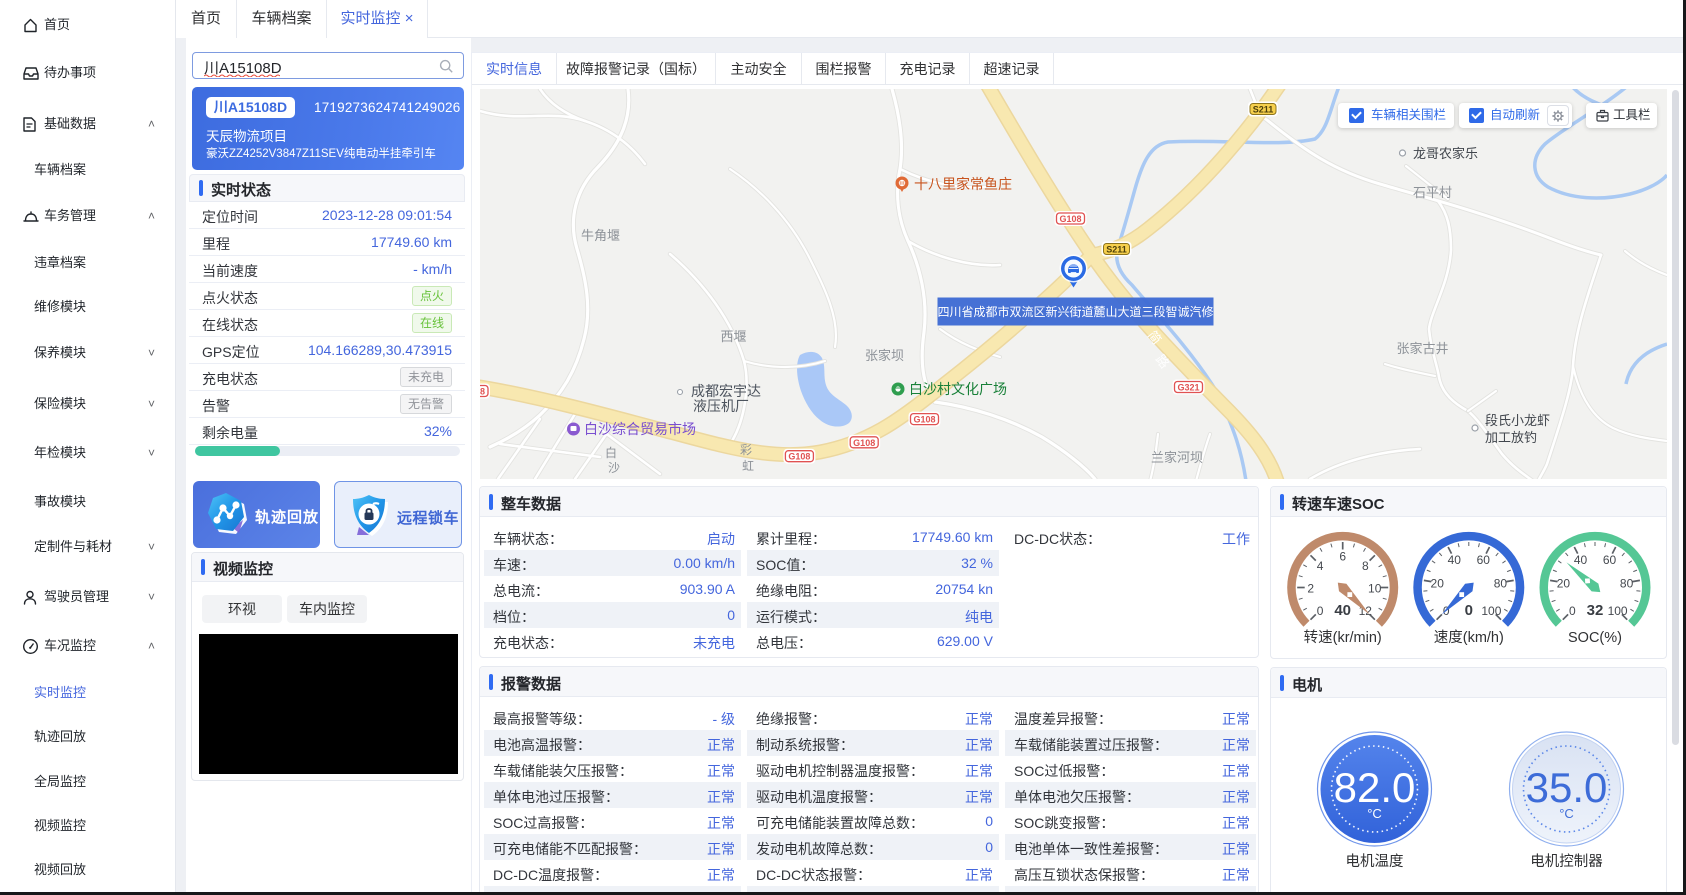 This screenshot has height=895, width=1686. I want to click on svg-text: 2, so click(1310, 589).